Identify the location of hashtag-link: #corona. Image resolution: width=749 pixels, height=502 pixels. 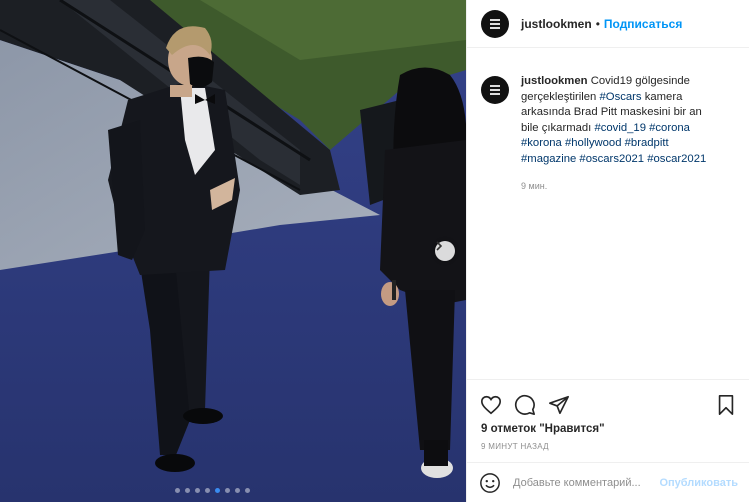
(669, 128).